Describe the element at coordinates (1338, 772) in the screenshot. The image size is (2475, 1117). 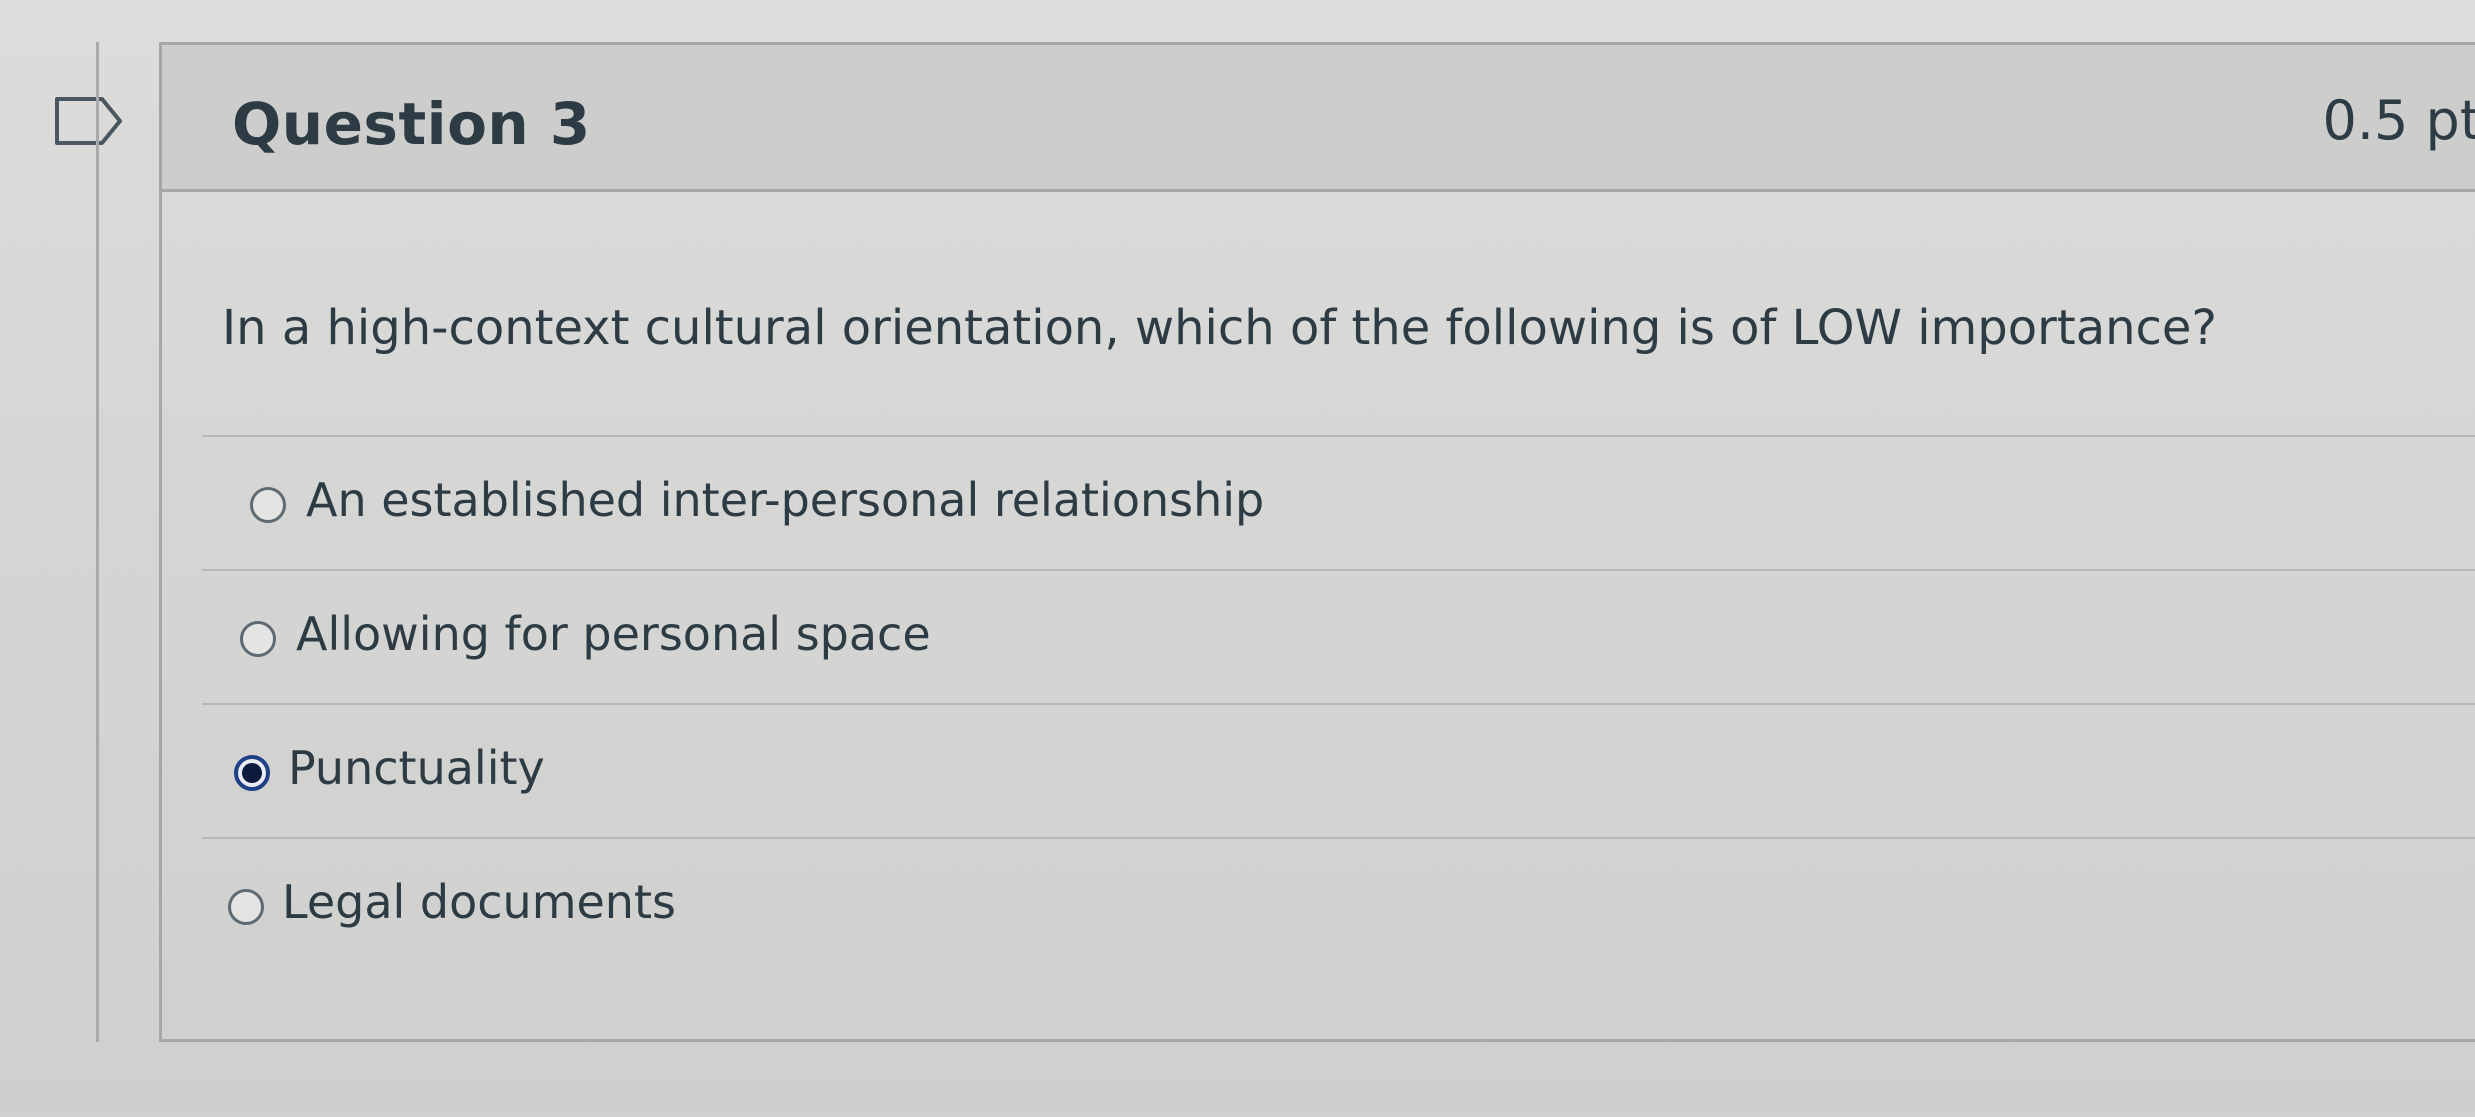
I see `answer-option: Punctuality` at that location.